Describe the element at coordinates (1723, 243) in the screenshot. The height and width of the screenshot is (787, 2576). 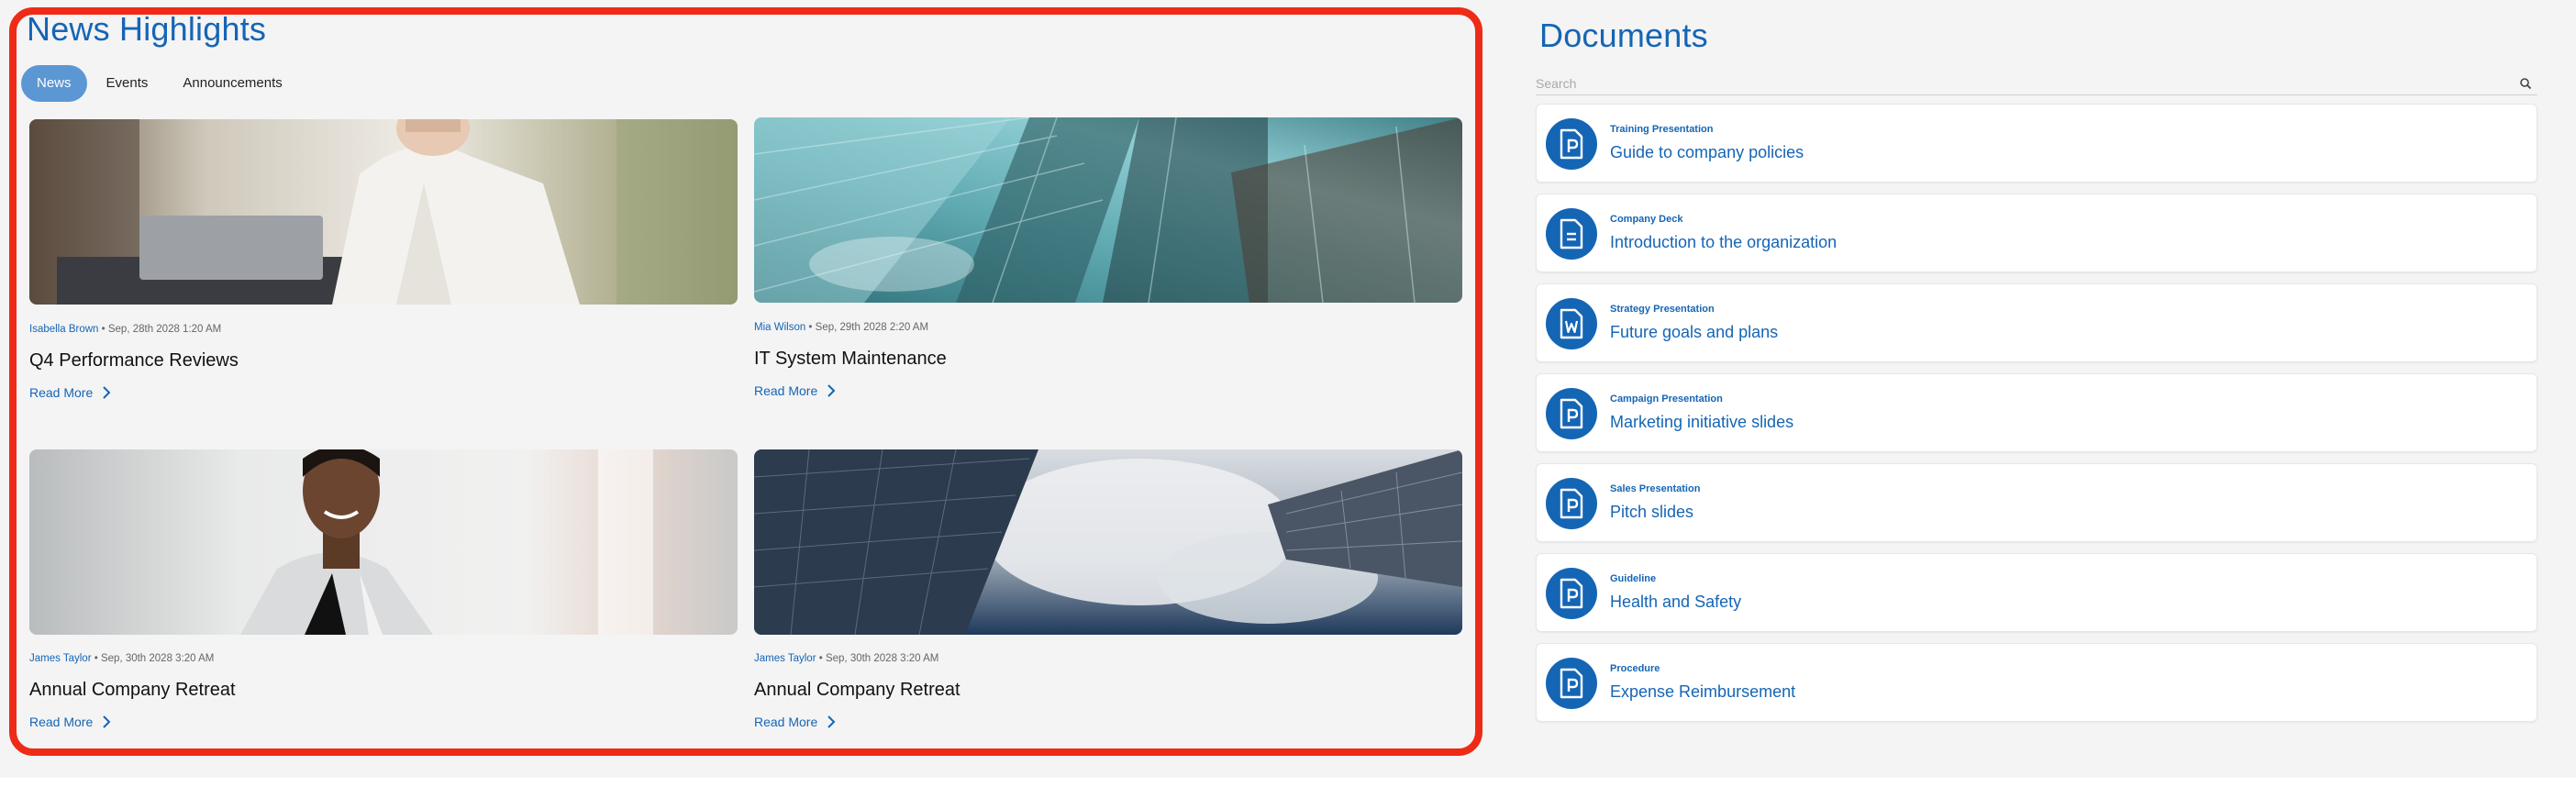
I see `document-title: Introduction to the organization` at that location.